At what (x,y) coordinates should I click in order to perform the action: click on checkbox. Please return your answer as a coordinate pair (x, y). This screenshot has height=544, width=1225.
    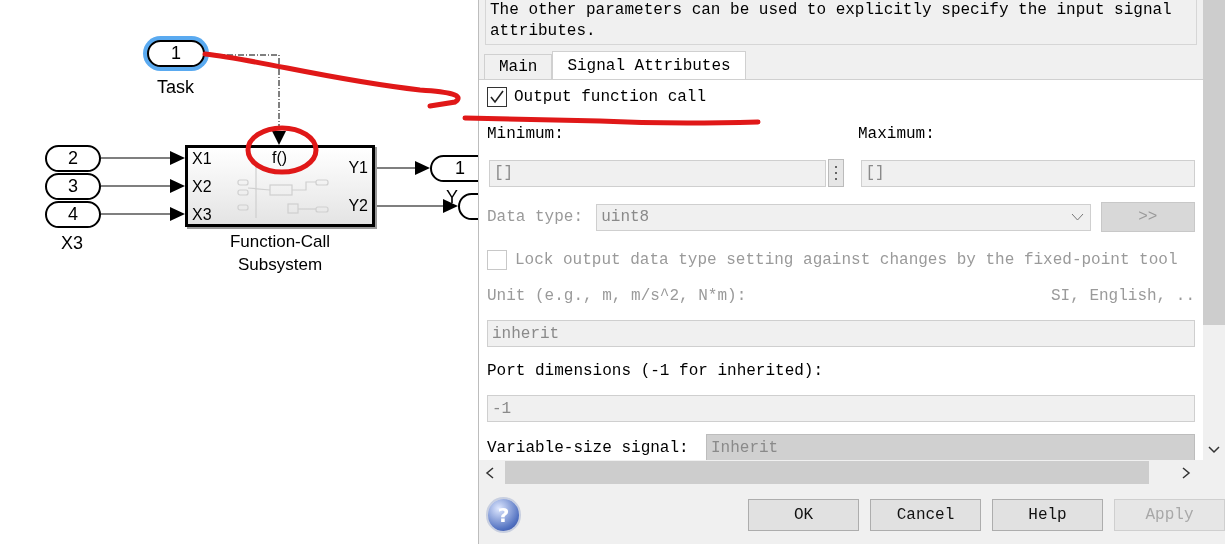
    Looking at the image, I should click on (497, 97).